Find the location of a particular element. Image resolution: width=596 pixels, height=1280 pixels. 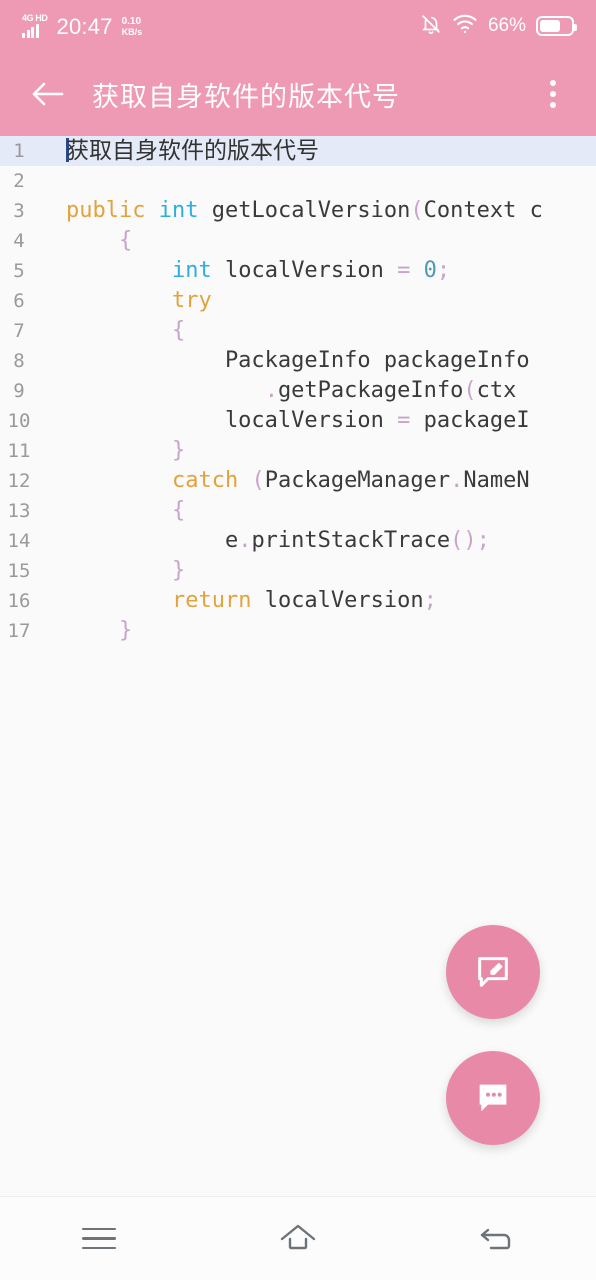

code-line-content: .getPackageInfo(ctx is located at coordinates (320, 391).